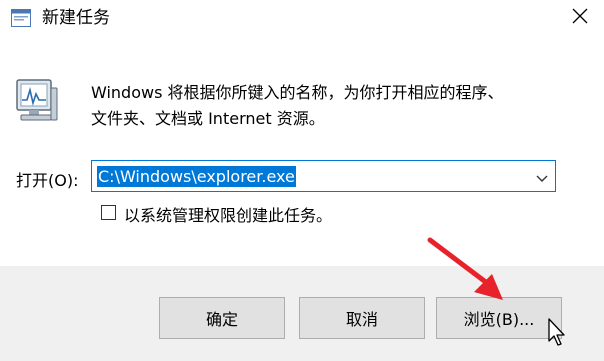 The image size is (604, 361). I want to click on ok-button: 确定, so click(222, 318).